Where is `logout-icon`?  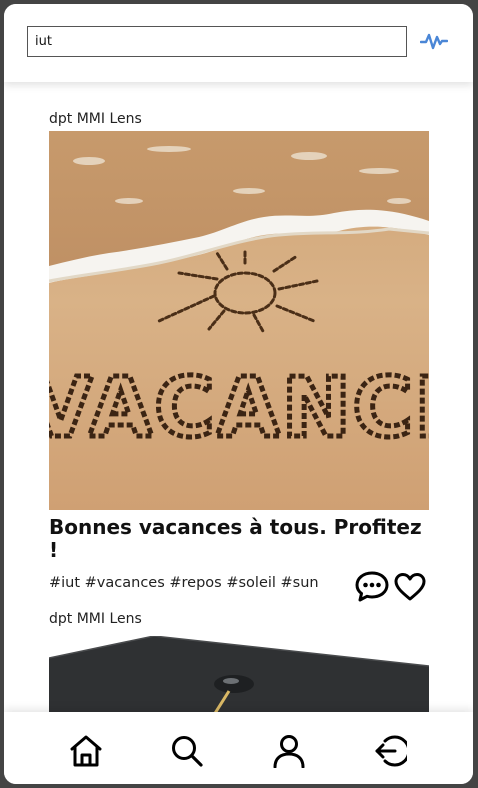
logout-icon is located at coordinates (390, 751).